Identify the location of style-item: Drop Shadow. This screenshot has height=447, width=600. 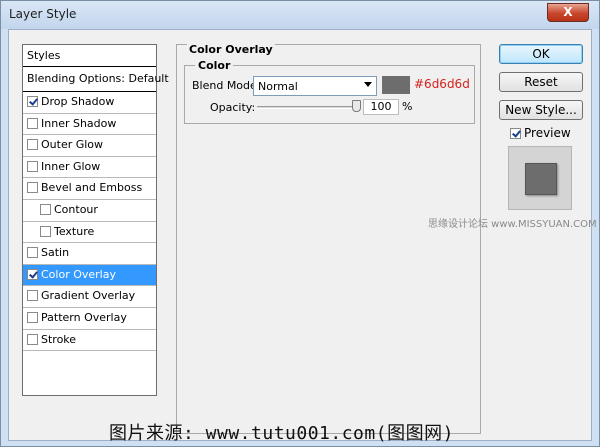
(89, 103).